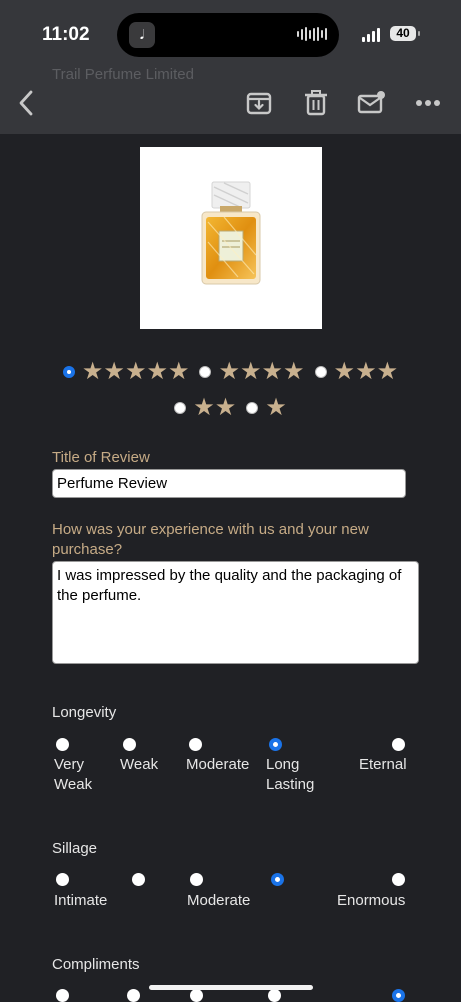 The width and height of the screenshot is (461, 1002). Describe the element at coordinates (62, 744) in the screenshot. I see `longevity-radio-very-weak` at that location.